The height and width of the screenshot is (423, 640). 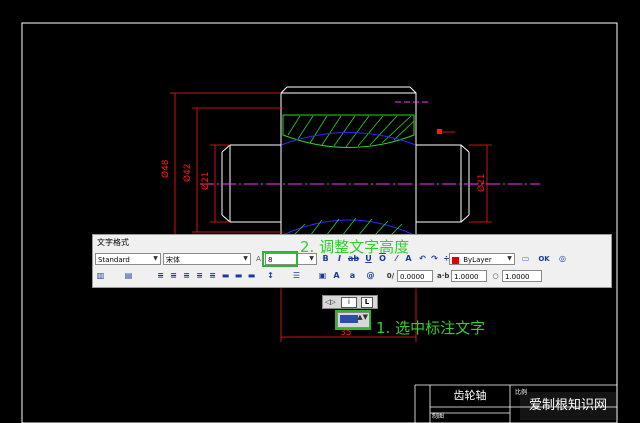 I want to click on arrows-icon: ◁▷, so click(x=330, y=302).